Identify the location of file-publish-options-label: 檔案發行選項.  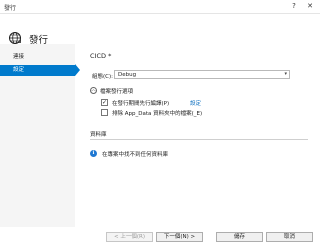
(117, 92).